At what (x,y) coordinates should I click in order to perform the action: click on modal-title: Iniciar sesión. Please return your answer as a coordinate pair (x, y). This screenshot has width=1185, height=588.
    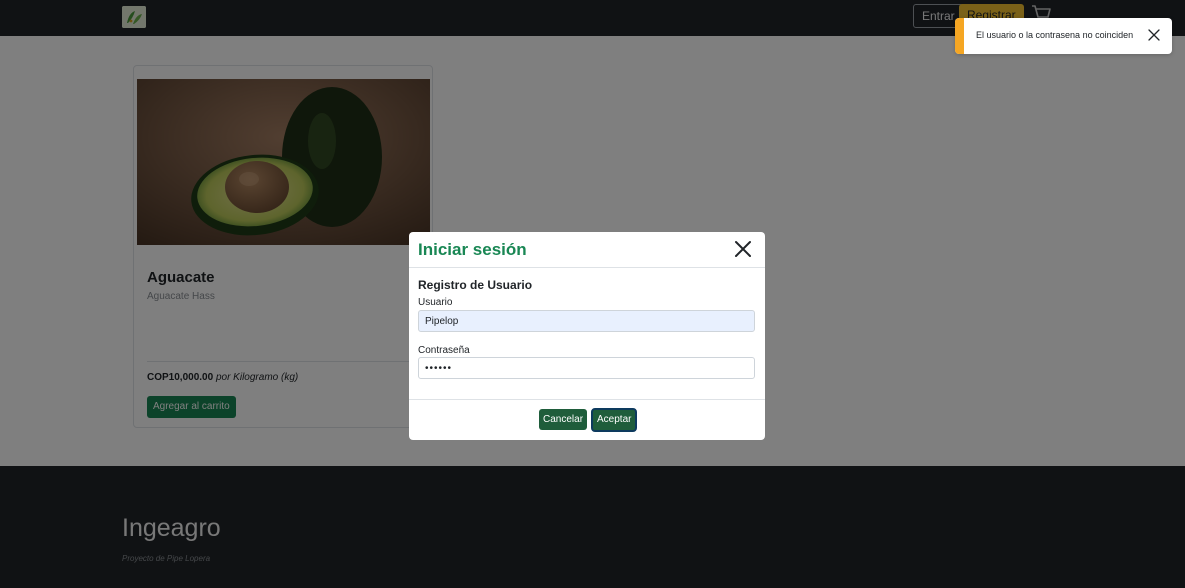
    Looking at the image, I should click on (472, 249).